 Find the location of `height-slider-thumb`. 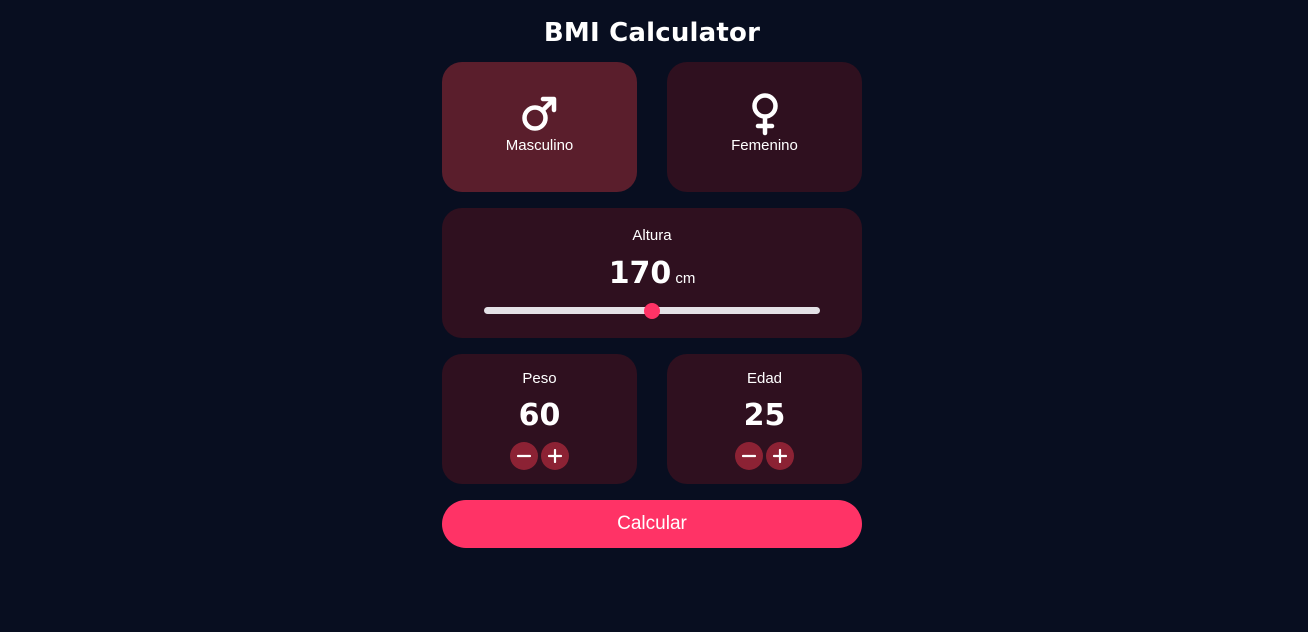

height-slider-thumb is located at coordinates (652, 311).